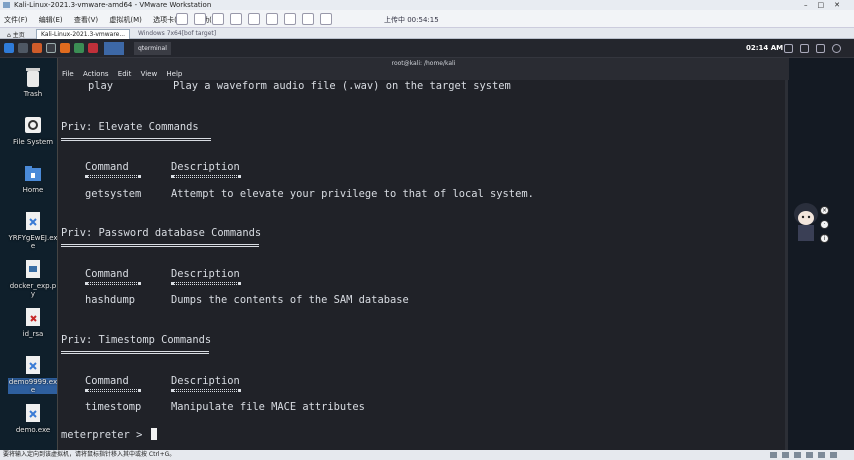  What do you see at coordinates (785, 455) in the screenshot?
I see `cdrom-status-icon` at bounding box center [785, 455].